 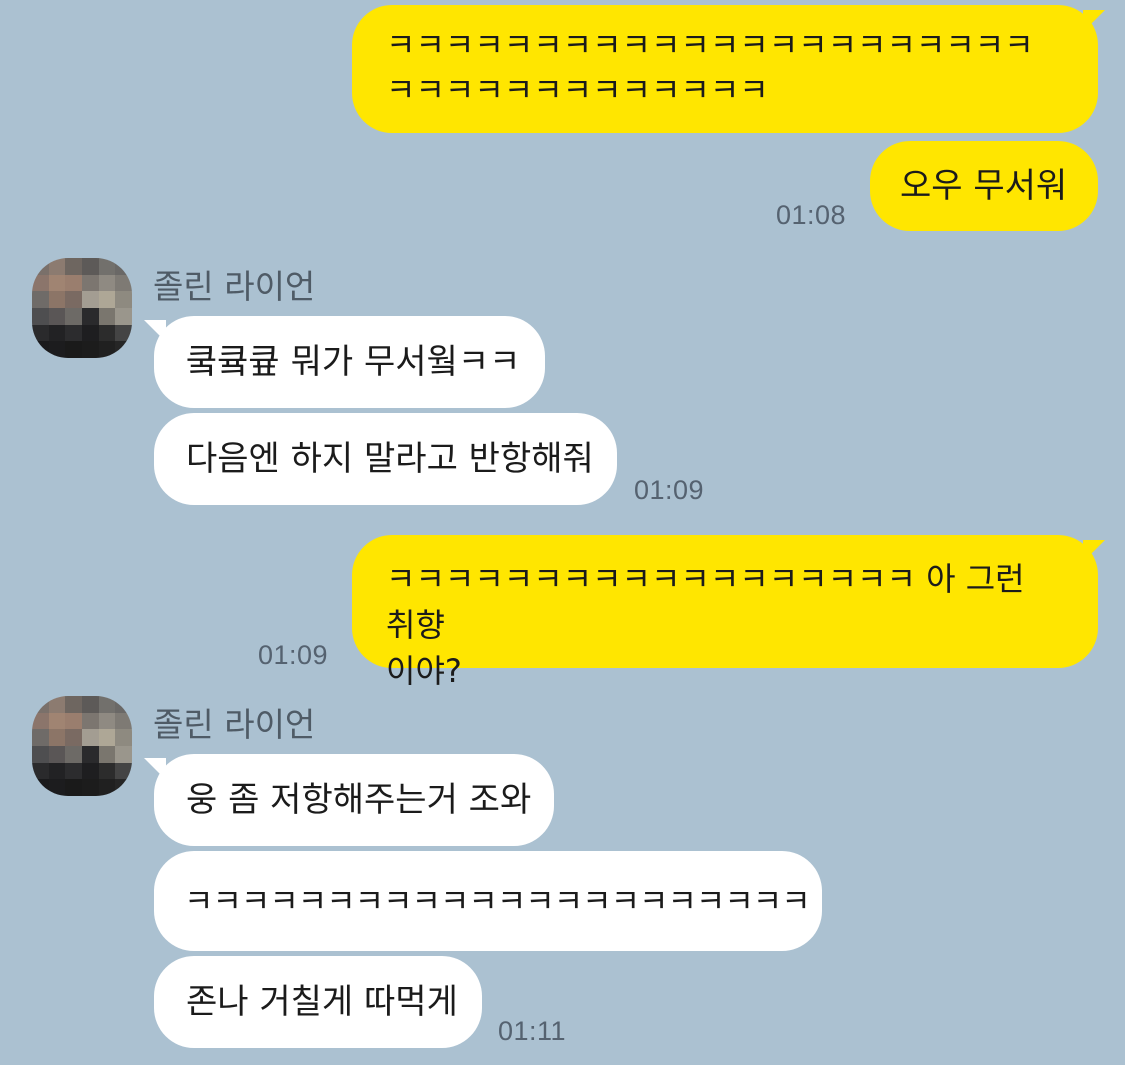 What do you see at coordinates (811, 215) in the screenshot?
I see `message-timestamp: 01:08` at bounding box center [811, 215].